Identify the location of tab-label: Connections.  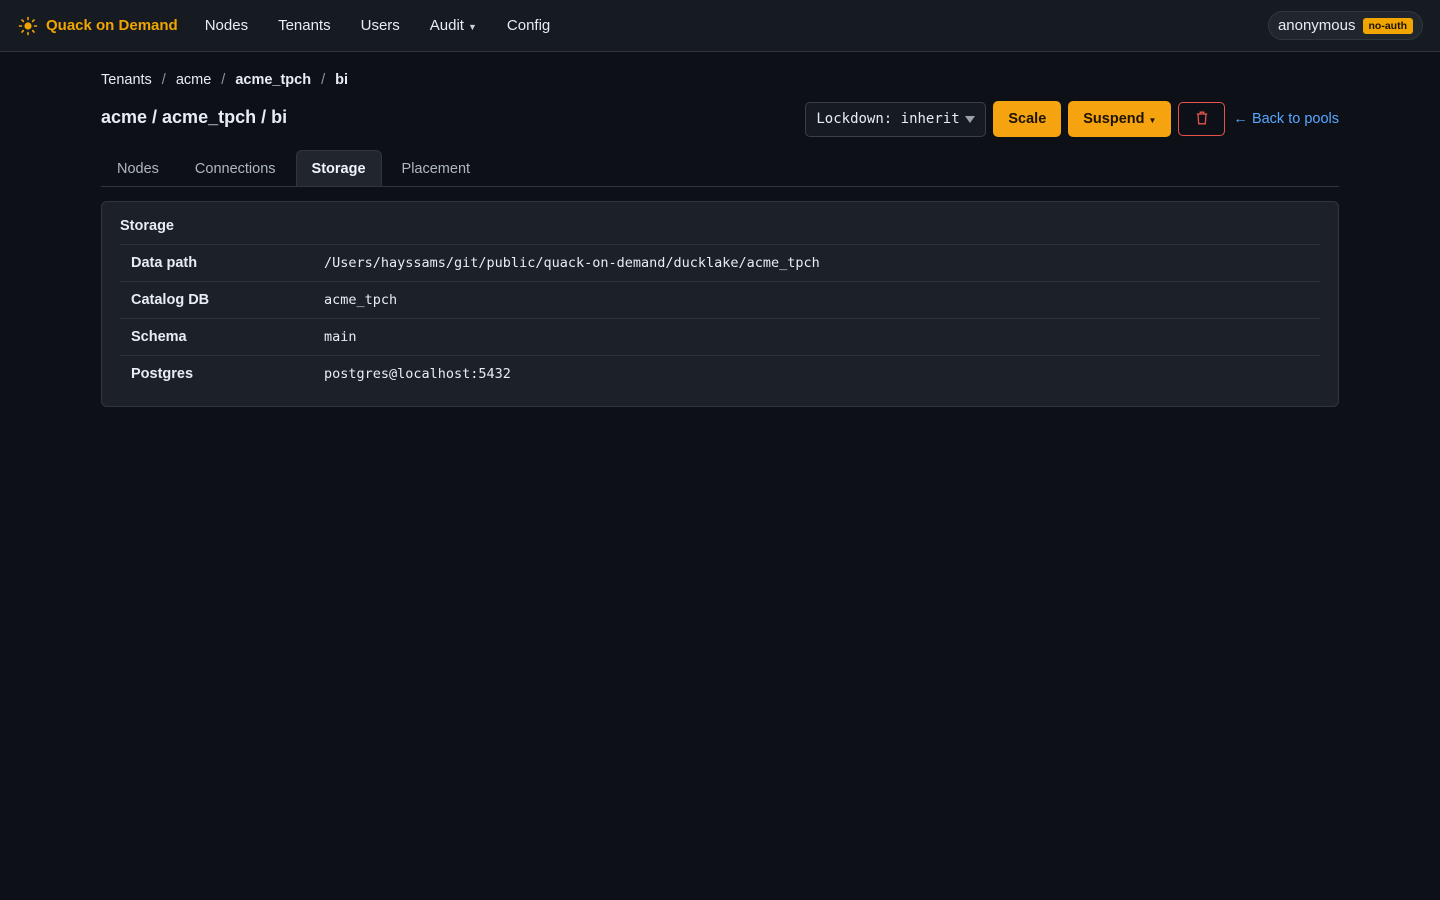
(235, 168).